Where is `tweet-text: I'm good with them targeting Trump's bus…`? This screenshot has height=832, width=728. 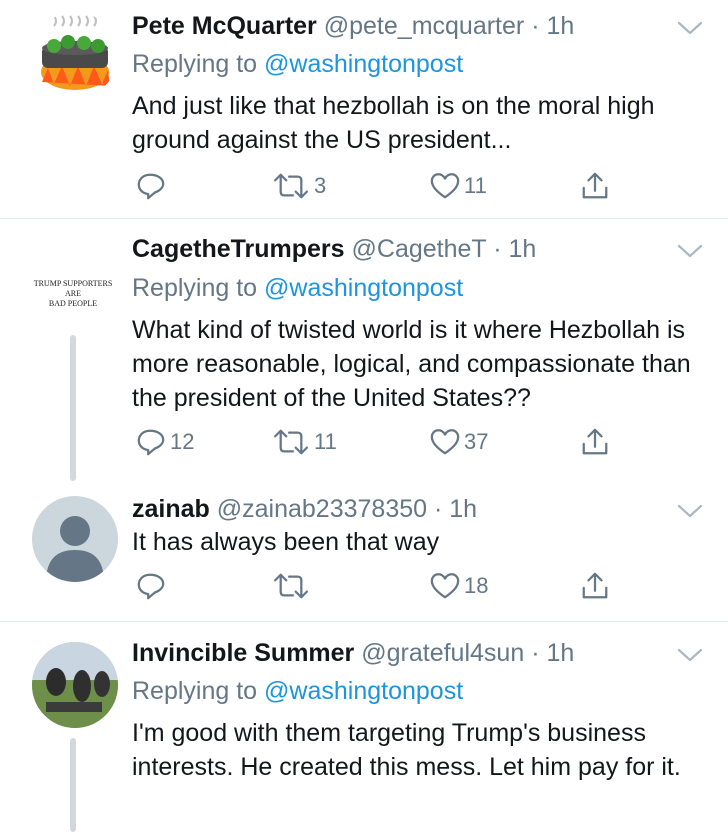 tweet-text: I'm good with them targeting Trump's bus… is located at coordinates (406, 750).